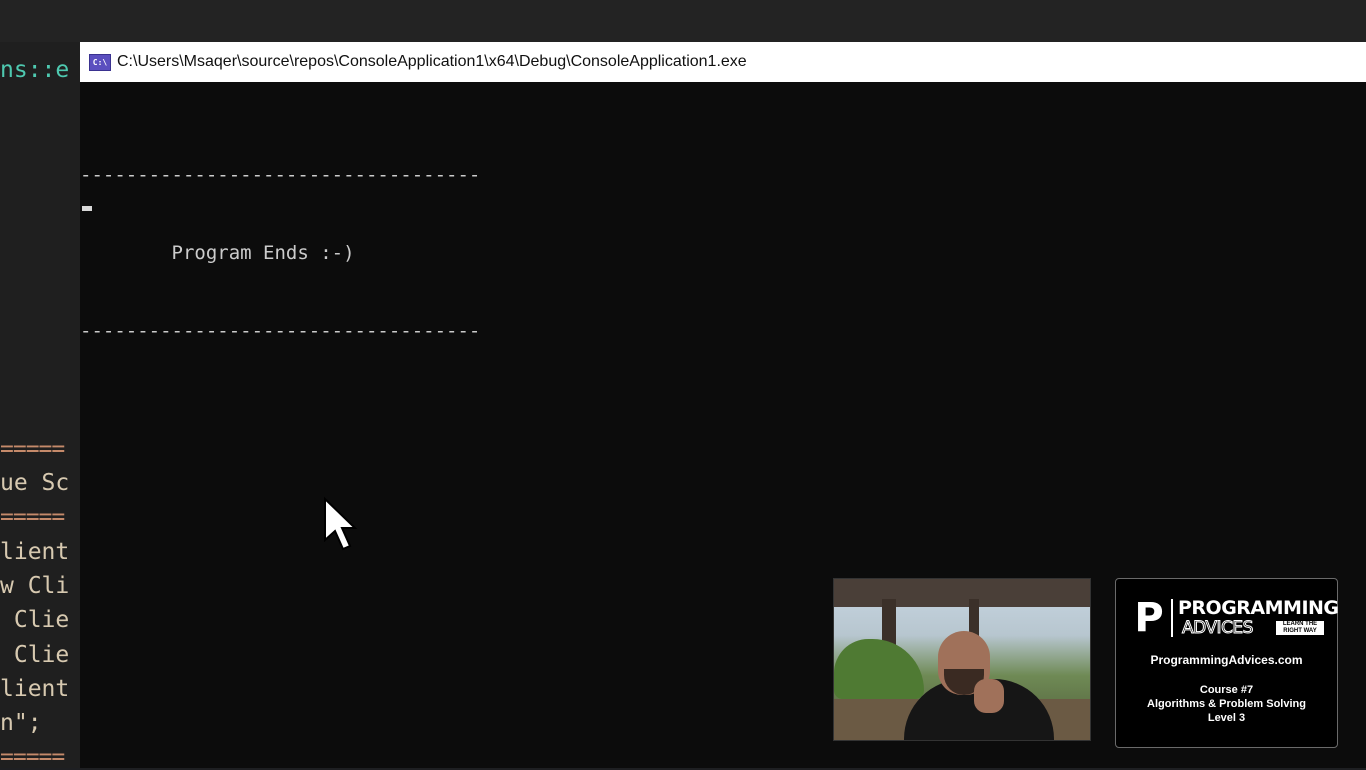 Image resolution: width=1366 pixels, height=770 pixels. I want to click on course-title: Algorithms & Problem Solving, so click(1226, 704).